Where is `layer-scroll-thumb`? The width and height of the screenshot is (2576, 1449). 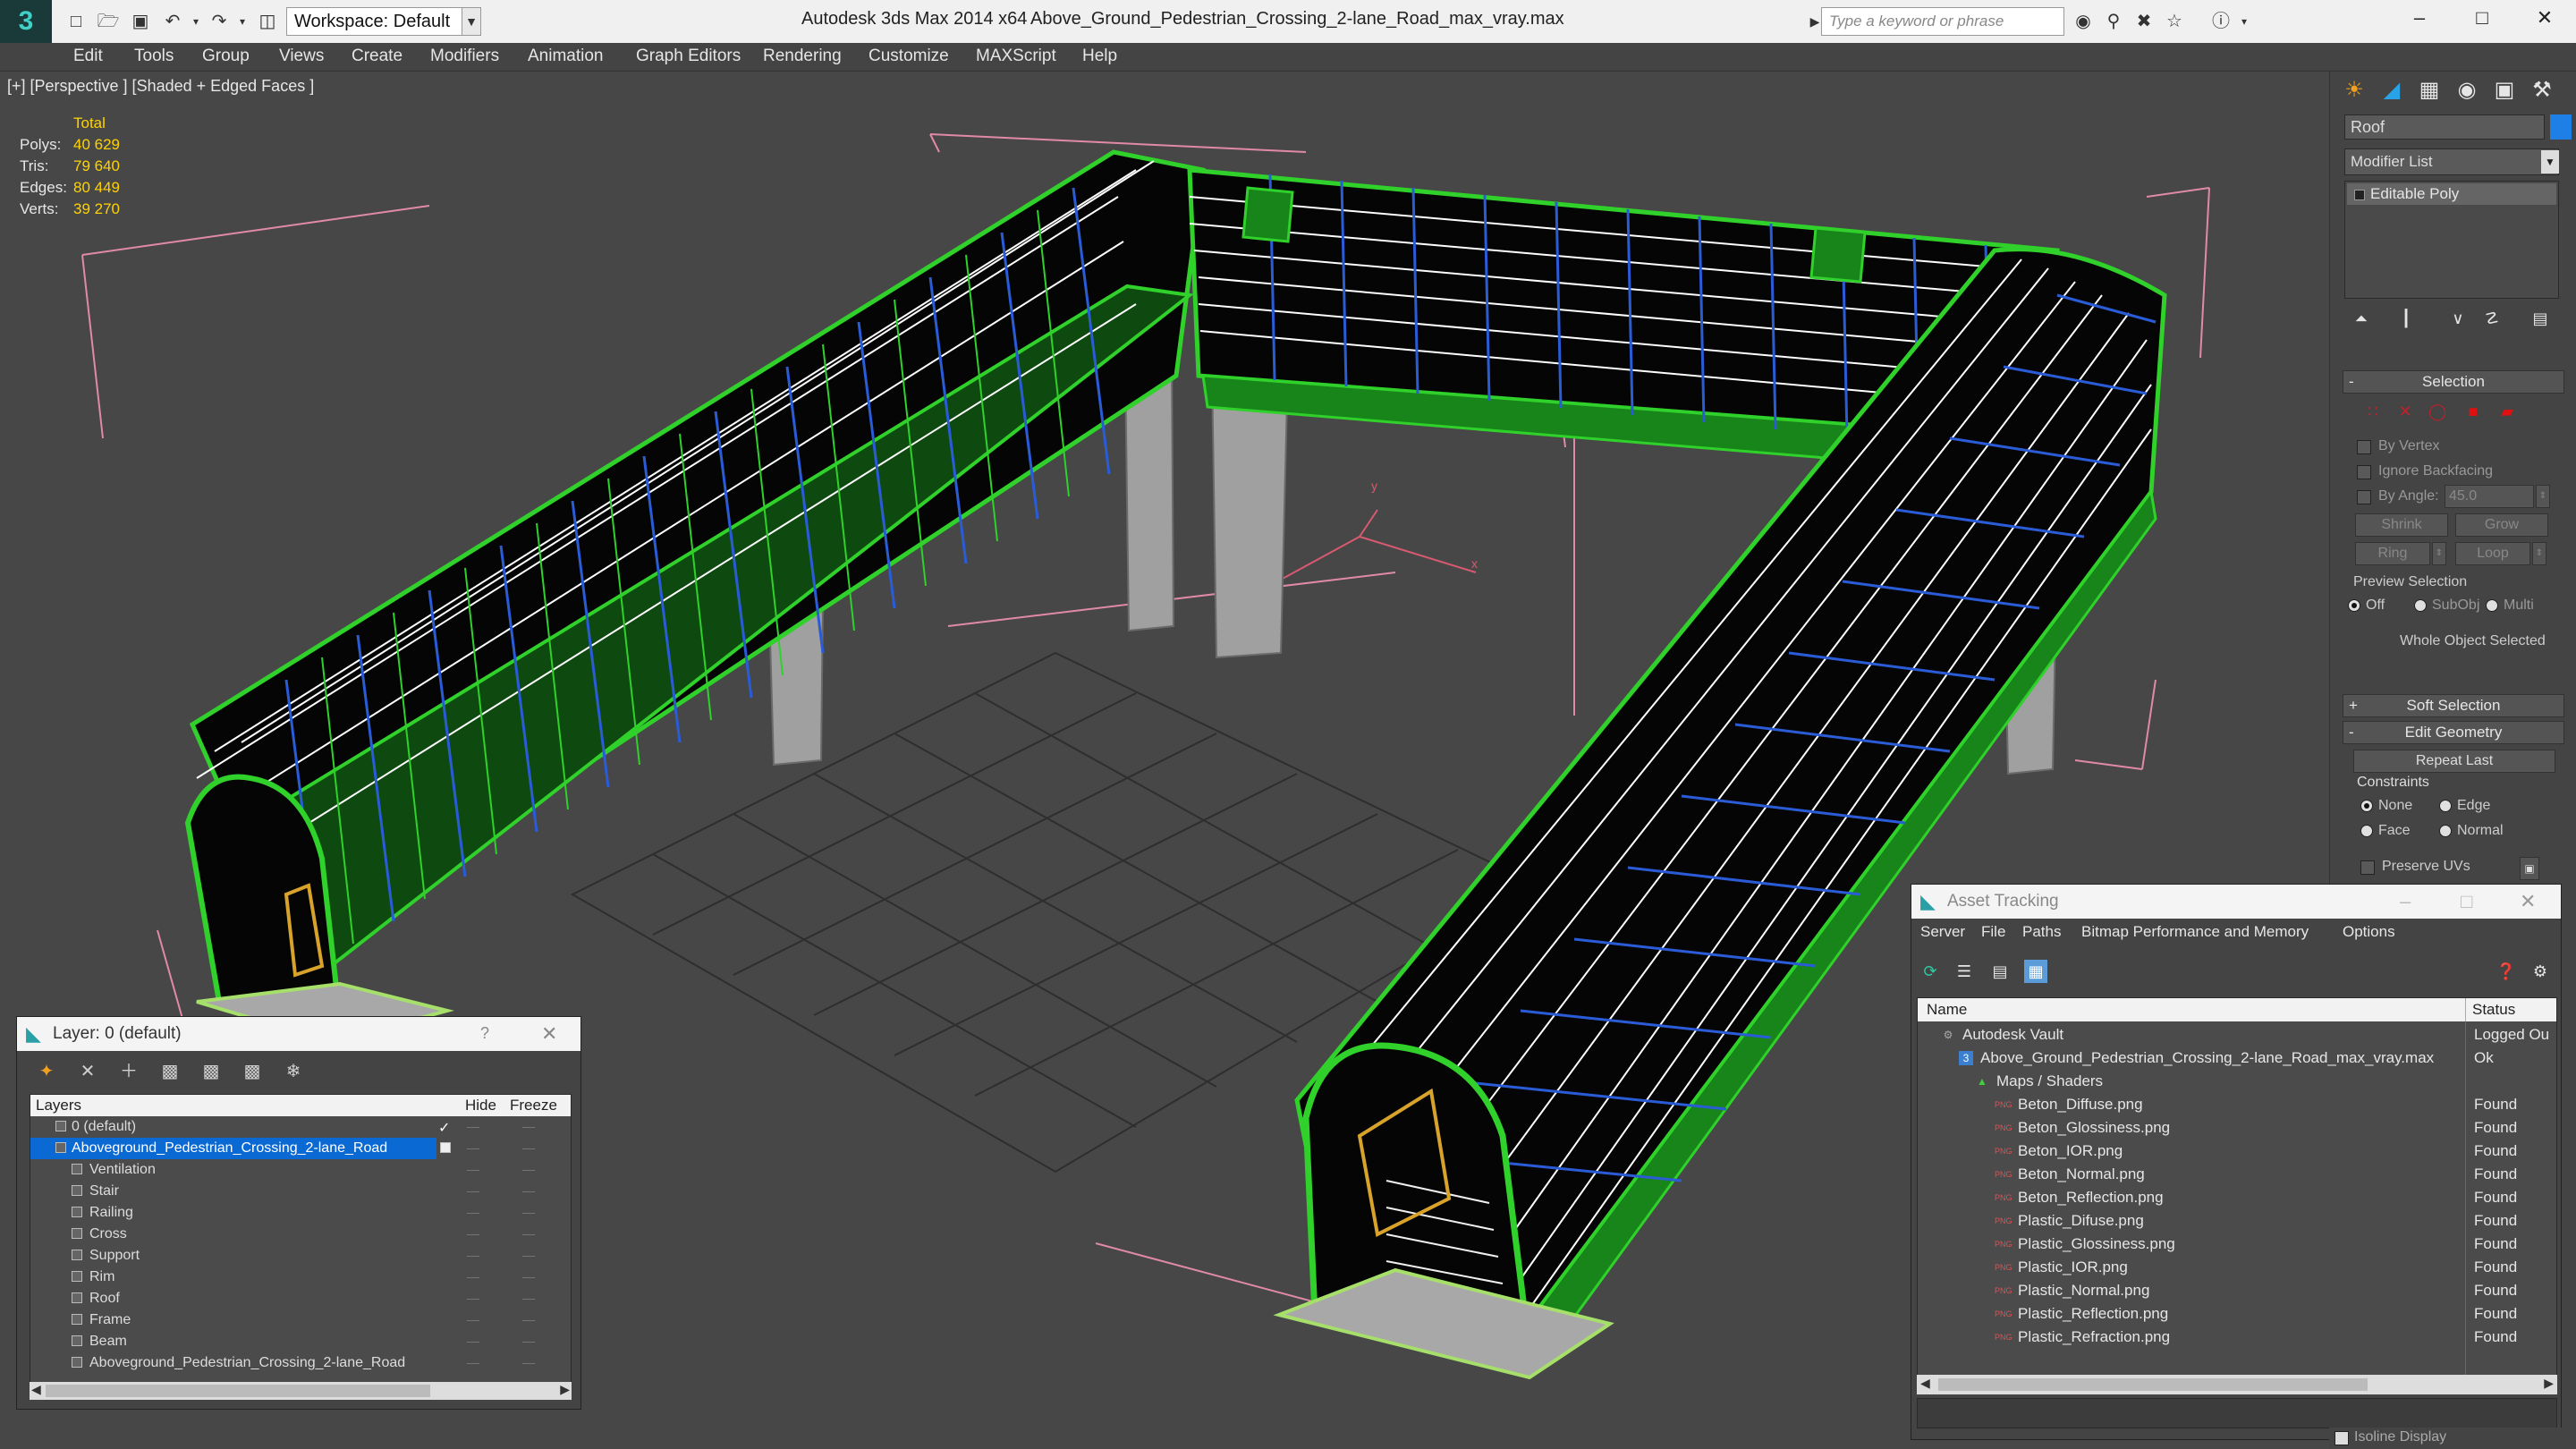 layer-scroll-thumb is located at coordinates (238, 1391).